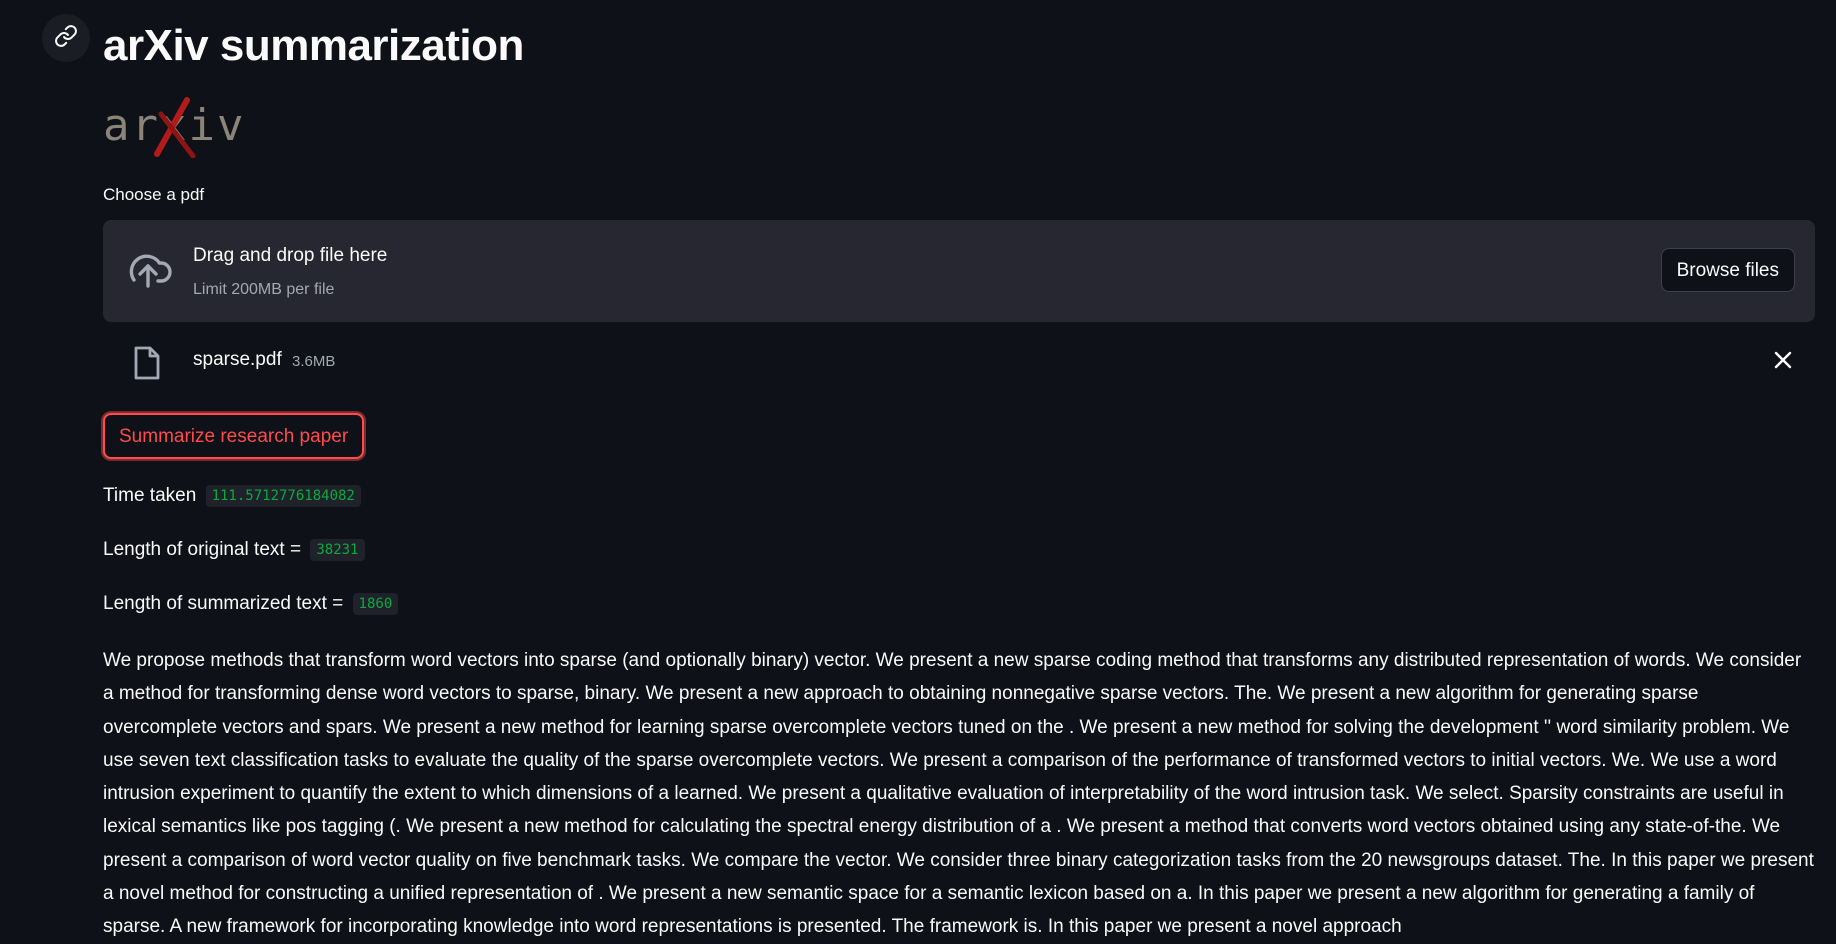 The height and width of the screenshot is (944, 1836). What do you see at coordinates (223, 603) in the screenshot?
I see `summary-length-label: Length of summarized text =` at bounding box center [223, 603].